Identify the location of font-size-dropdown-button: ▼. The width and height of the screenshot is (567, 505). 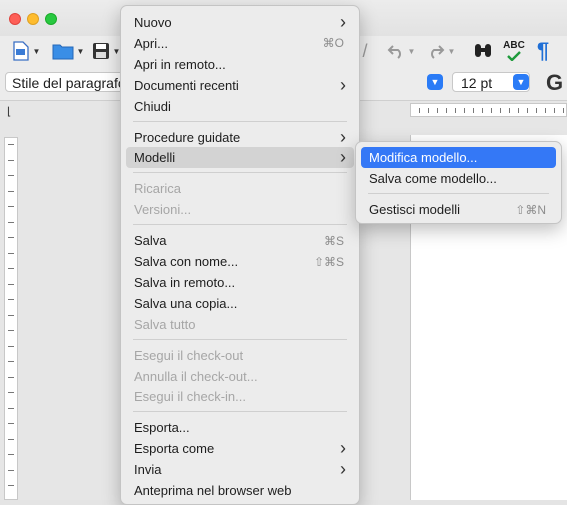
(521, 82).